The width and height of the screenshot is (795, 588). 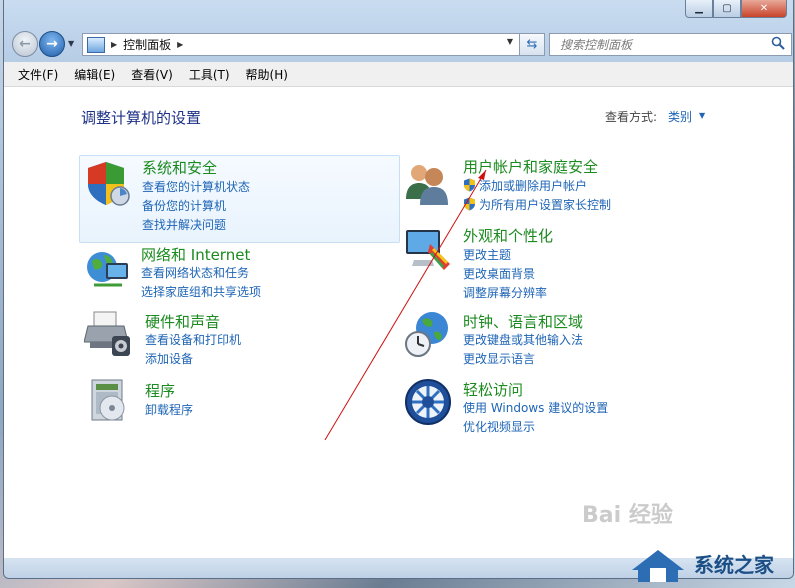 What do you see at coordinates (627, 515) in the screenshot?
I see `baidu-watermark: Bai 经验` at bounding box center [627, 515].